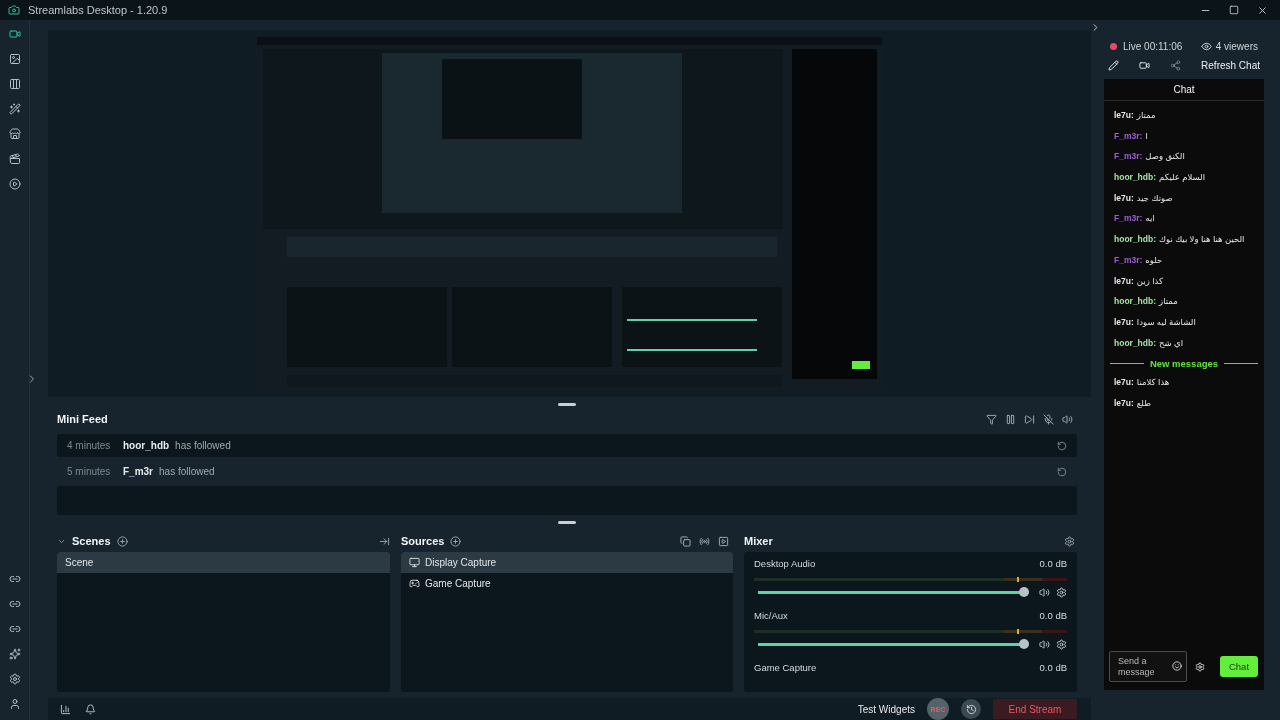 This screenshot has height=720, width=1280. Describe the element at coordinates (89, 446) in the screenshot. I see `feed-time: 4 minutes` at that location.